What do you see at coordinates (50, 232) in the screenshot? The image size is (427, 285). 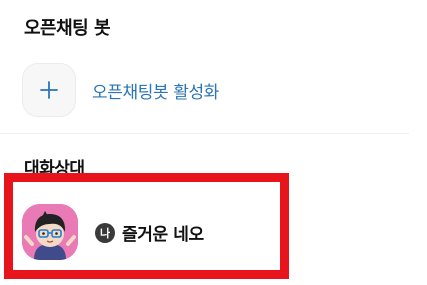 I see `avatar` at bounding box center [50, 232].